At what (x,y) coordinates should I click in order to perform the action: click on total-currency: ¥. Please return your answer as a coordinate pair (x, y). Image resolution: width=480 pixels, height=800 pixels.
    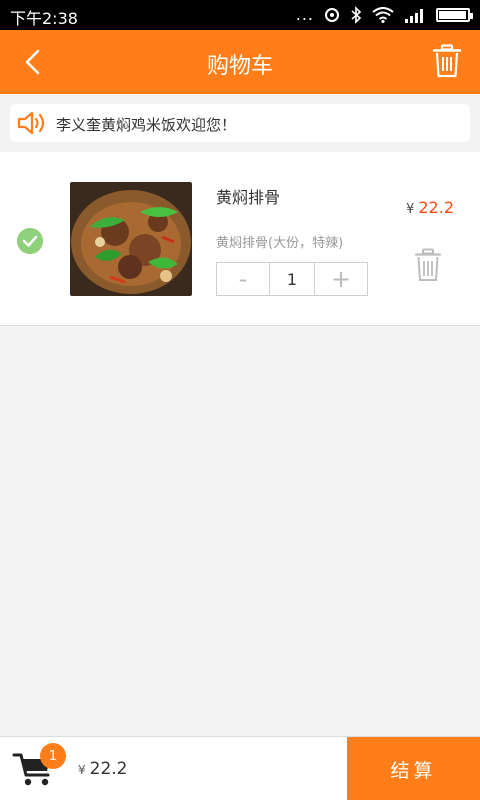
    Looking at the image, I should click on (82, 770).